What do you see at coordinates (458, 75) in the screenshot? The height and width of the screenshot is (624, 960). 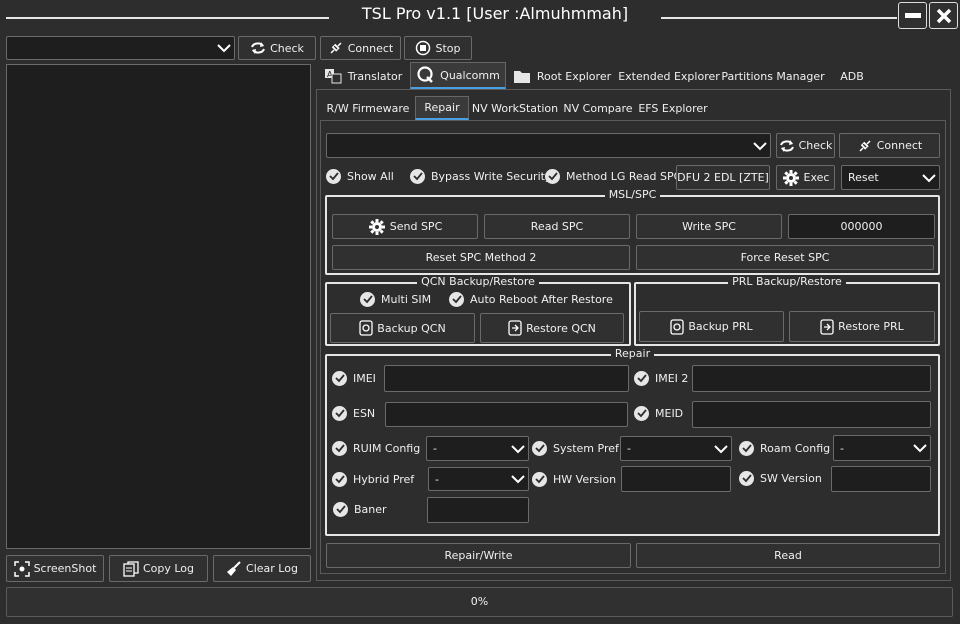 I see `tab-qualcomm: Qualcomm` at bounding box center [458, 75].